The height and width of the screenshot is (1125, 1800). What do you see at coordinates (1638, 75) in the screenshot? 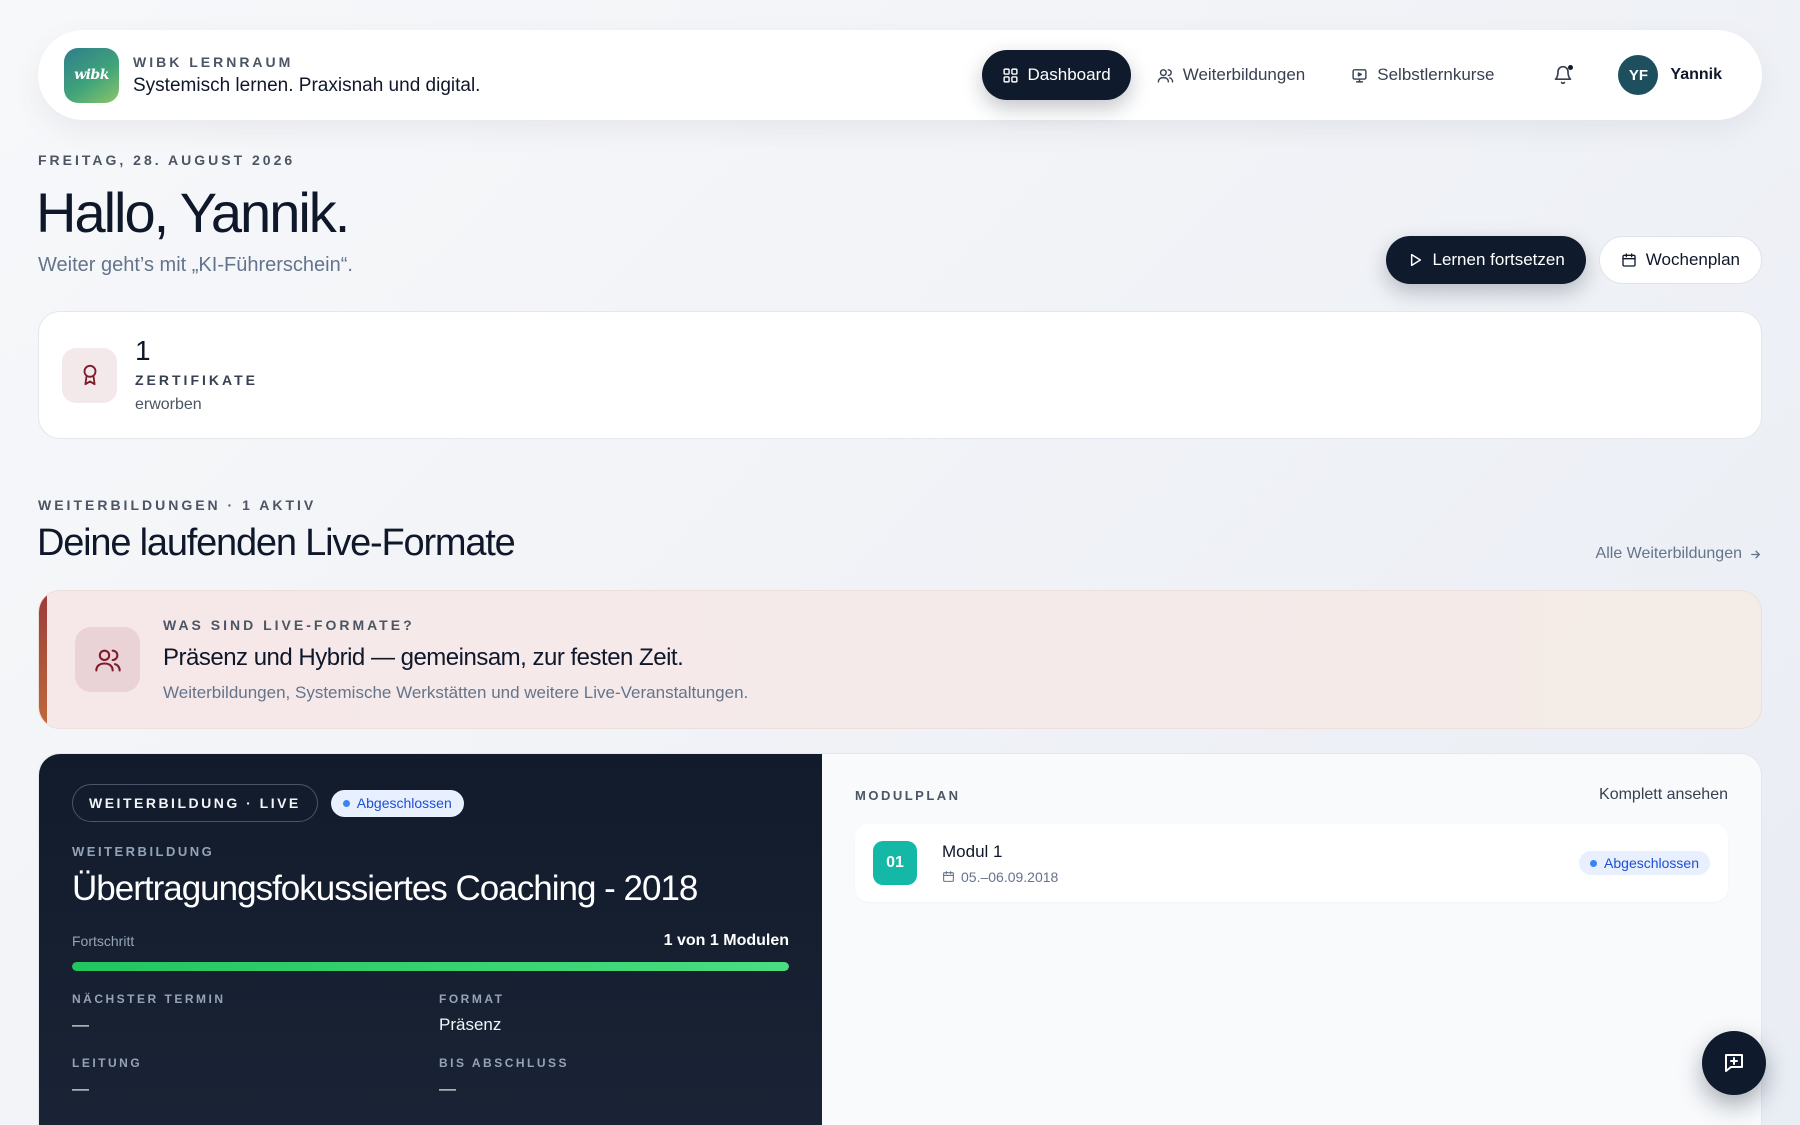
I see `avatar: YF` at bounding box center [1638, 75].